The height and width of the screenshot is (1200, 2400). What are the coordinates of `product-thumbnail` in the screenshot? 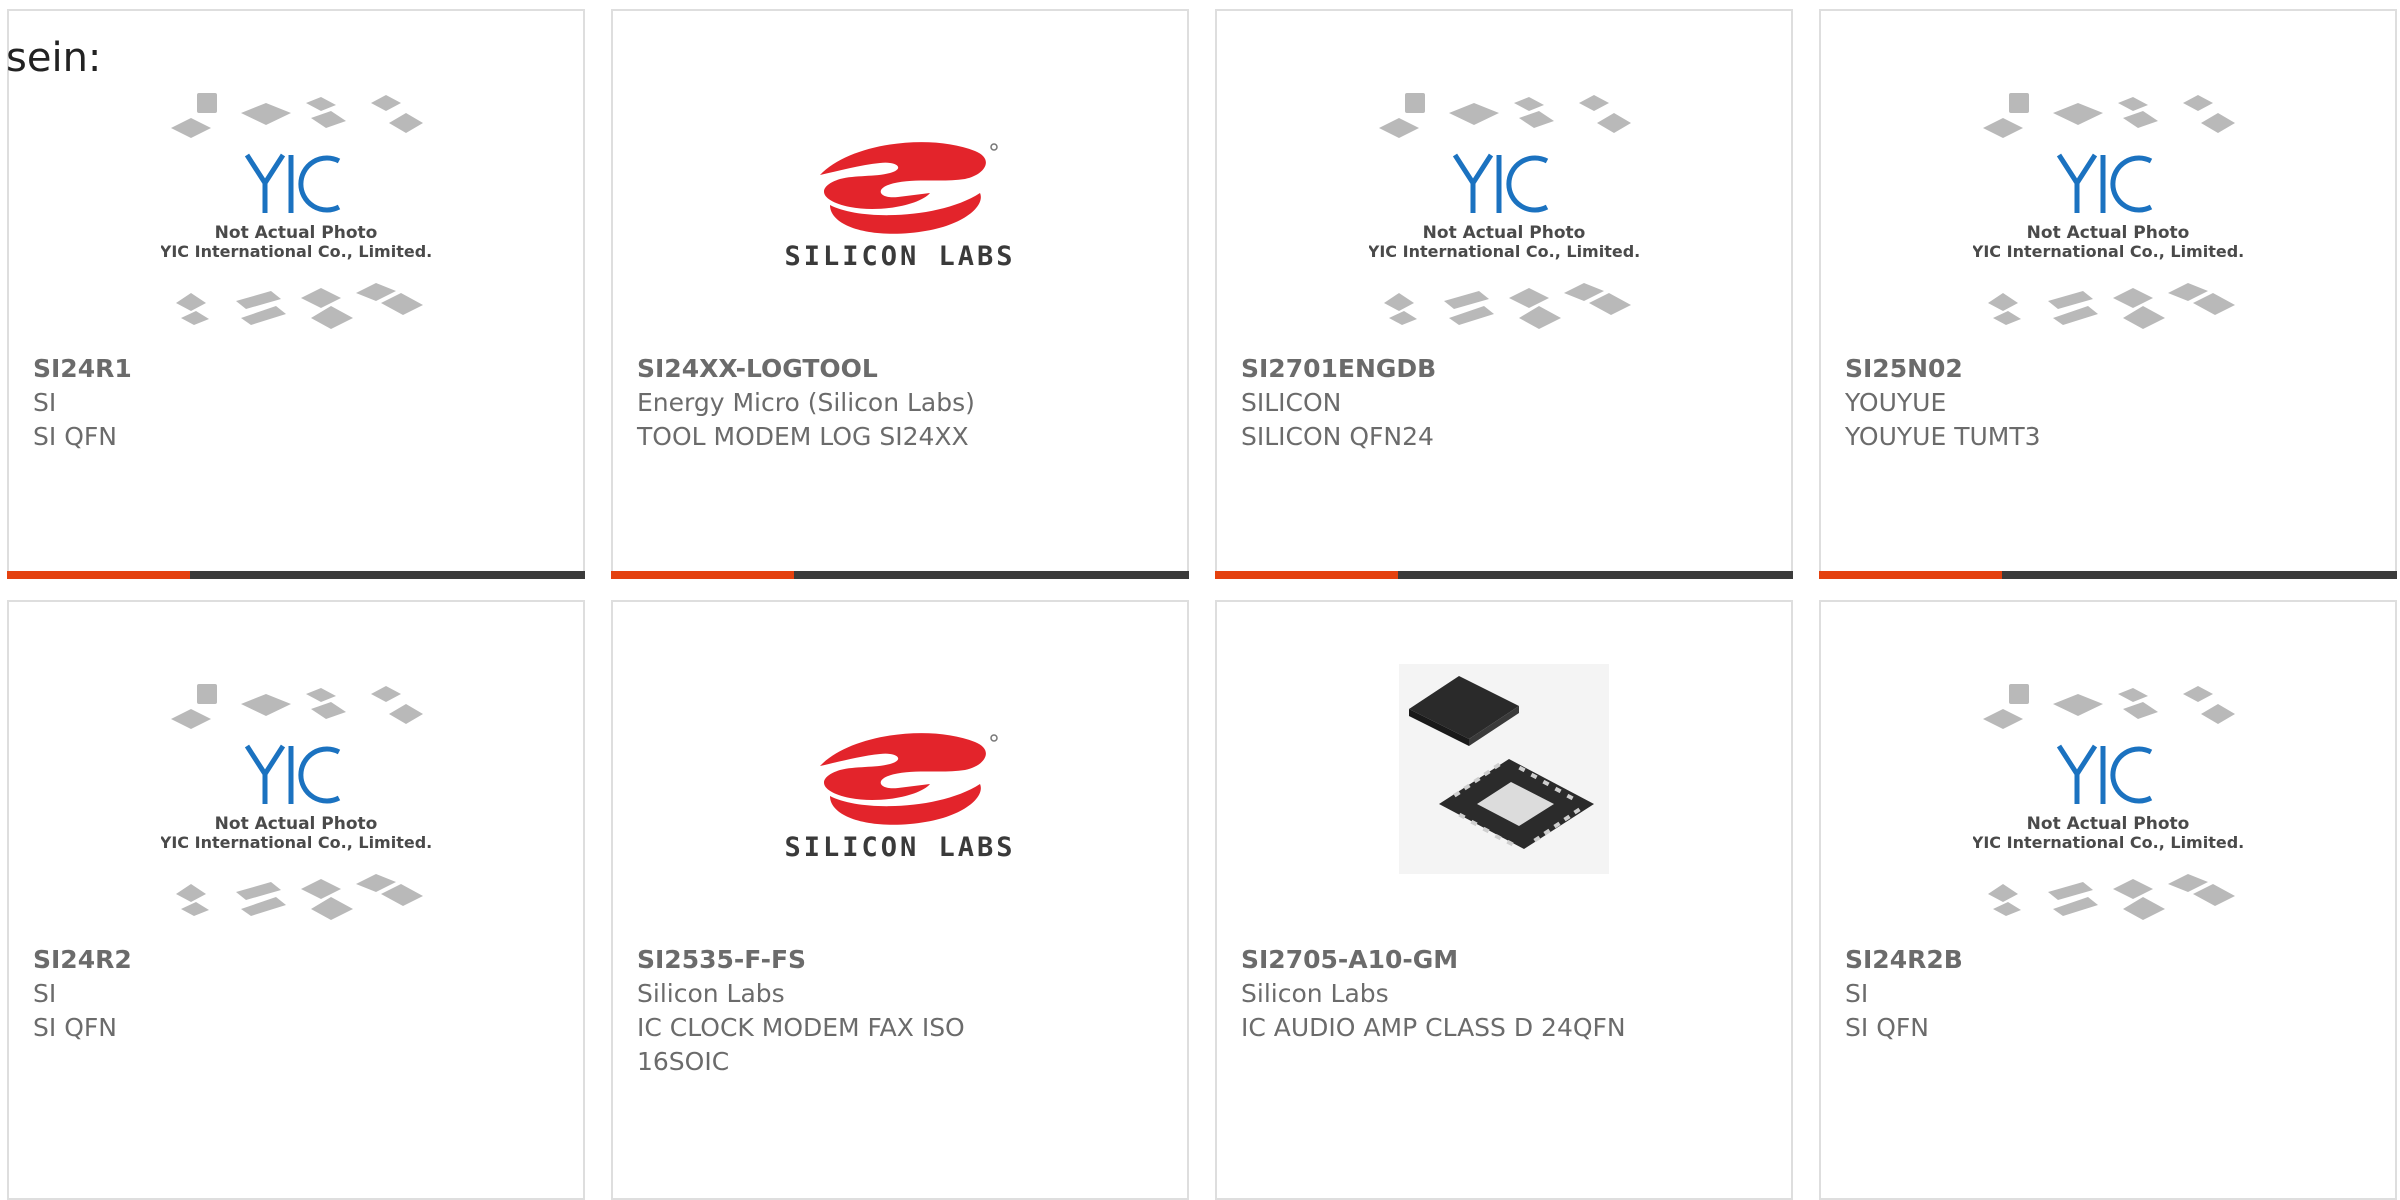 It's located at (1504, 804).